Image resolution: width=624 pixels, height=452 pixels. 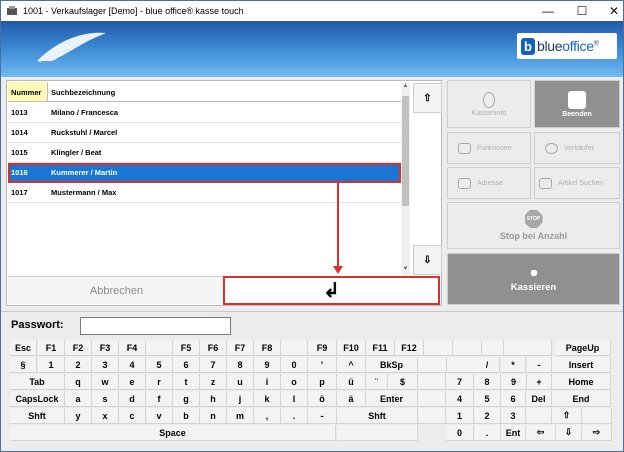 I want to click on confirm-enter-button: ↲, so click(x=331, y=290).